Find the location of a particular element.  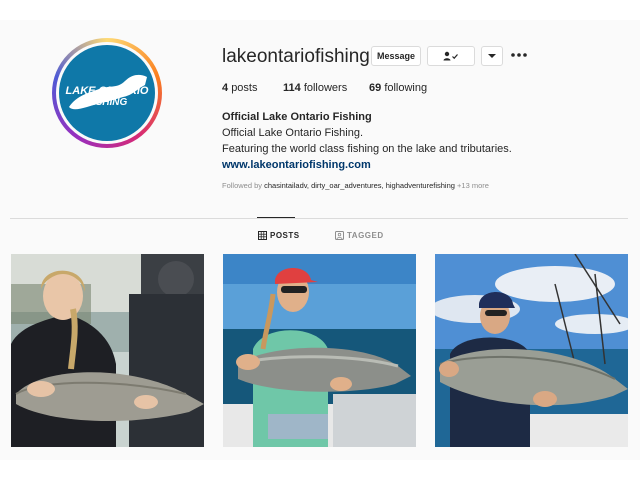

following-button is located at coordinates (451, 56).